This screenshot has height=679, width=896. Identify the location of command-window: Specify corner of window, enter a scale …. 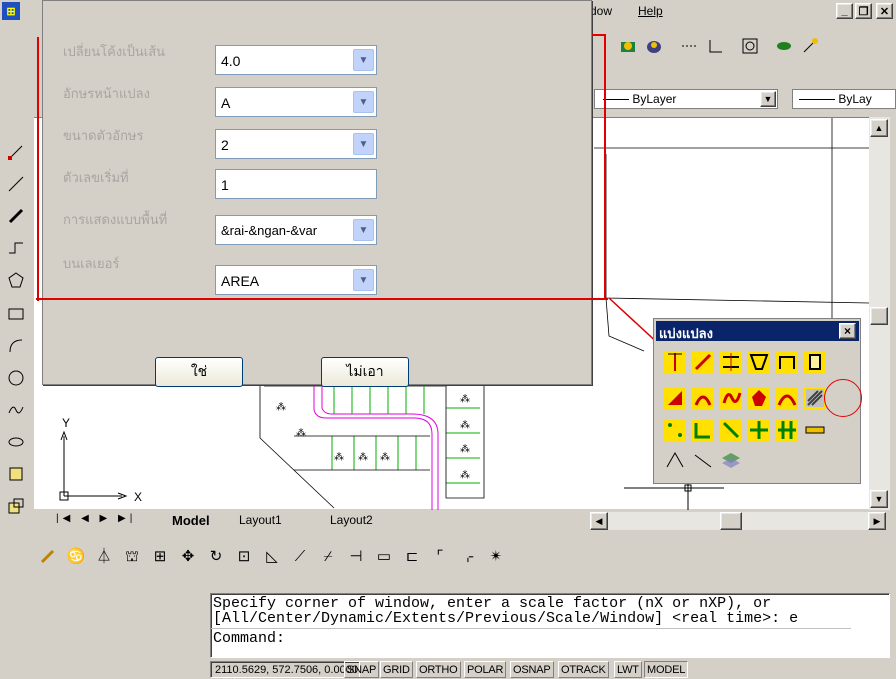
(550, 625).